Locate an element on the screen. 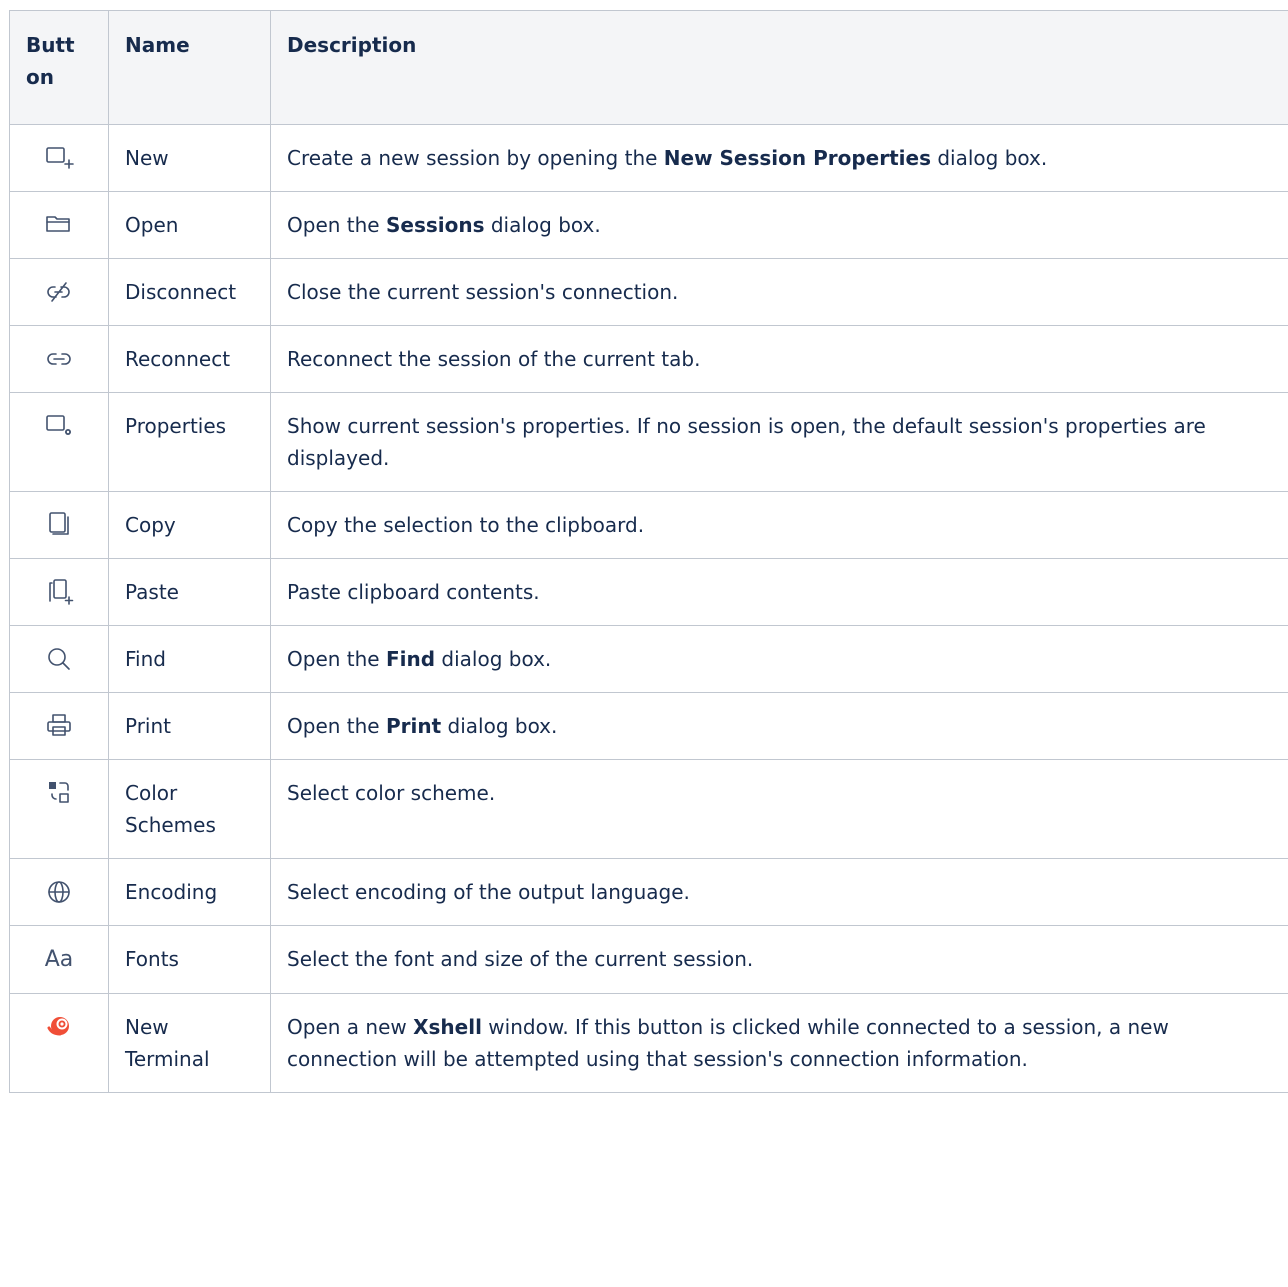 The width and height of the screenshot is (1288, 1287). printer-icon is located at coordinates (59, 726).